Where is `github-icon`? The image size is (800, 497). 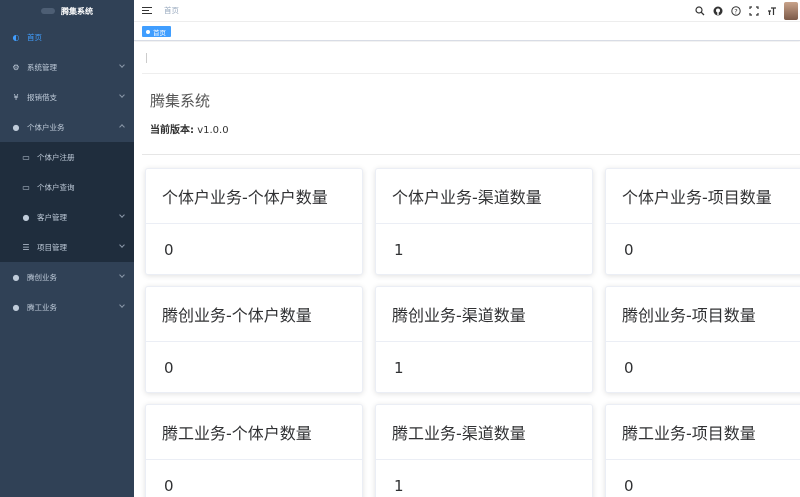
github-icon is located at coordinates (718, 11).